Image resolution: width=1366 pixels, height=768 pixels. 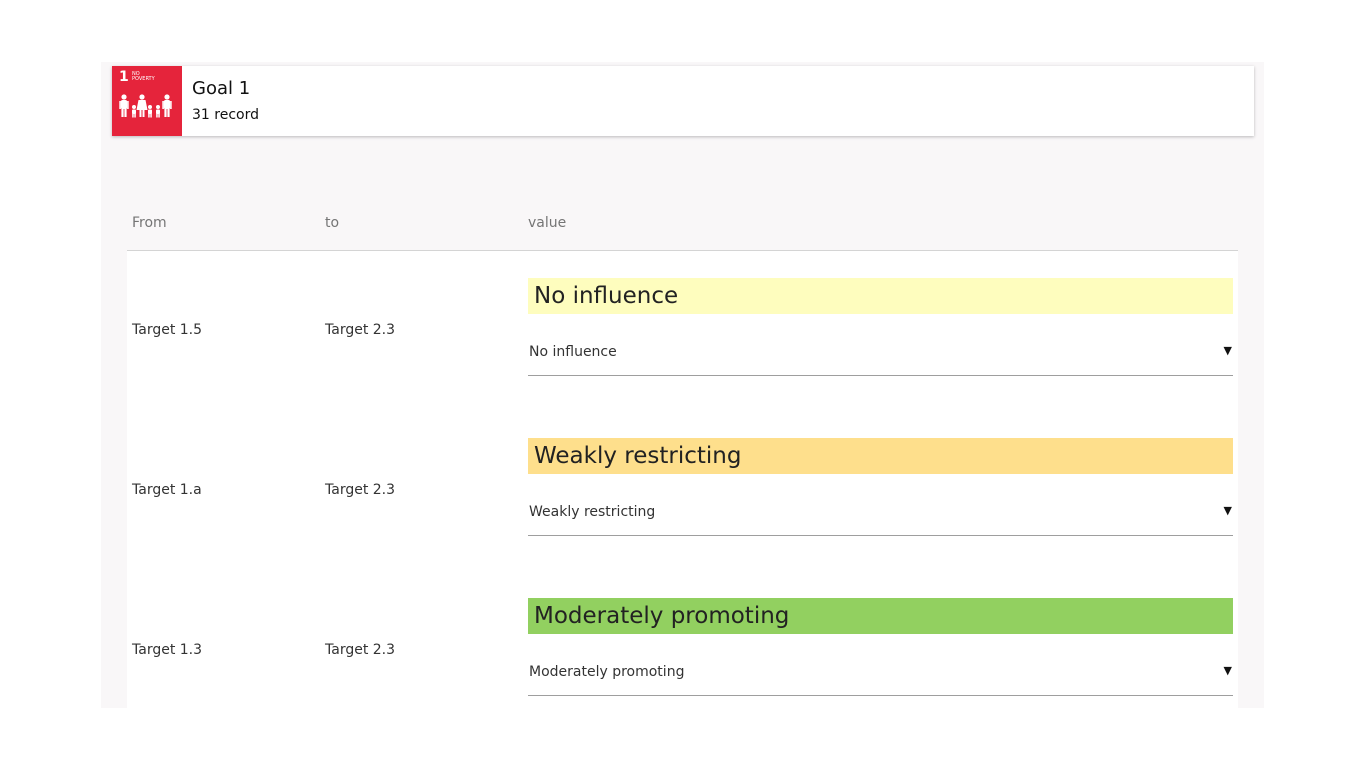 What do you see at coordinates (167, 330) in the screenshot?
I see `cell-from: Target 1.5` at bounding box center [167, 330].